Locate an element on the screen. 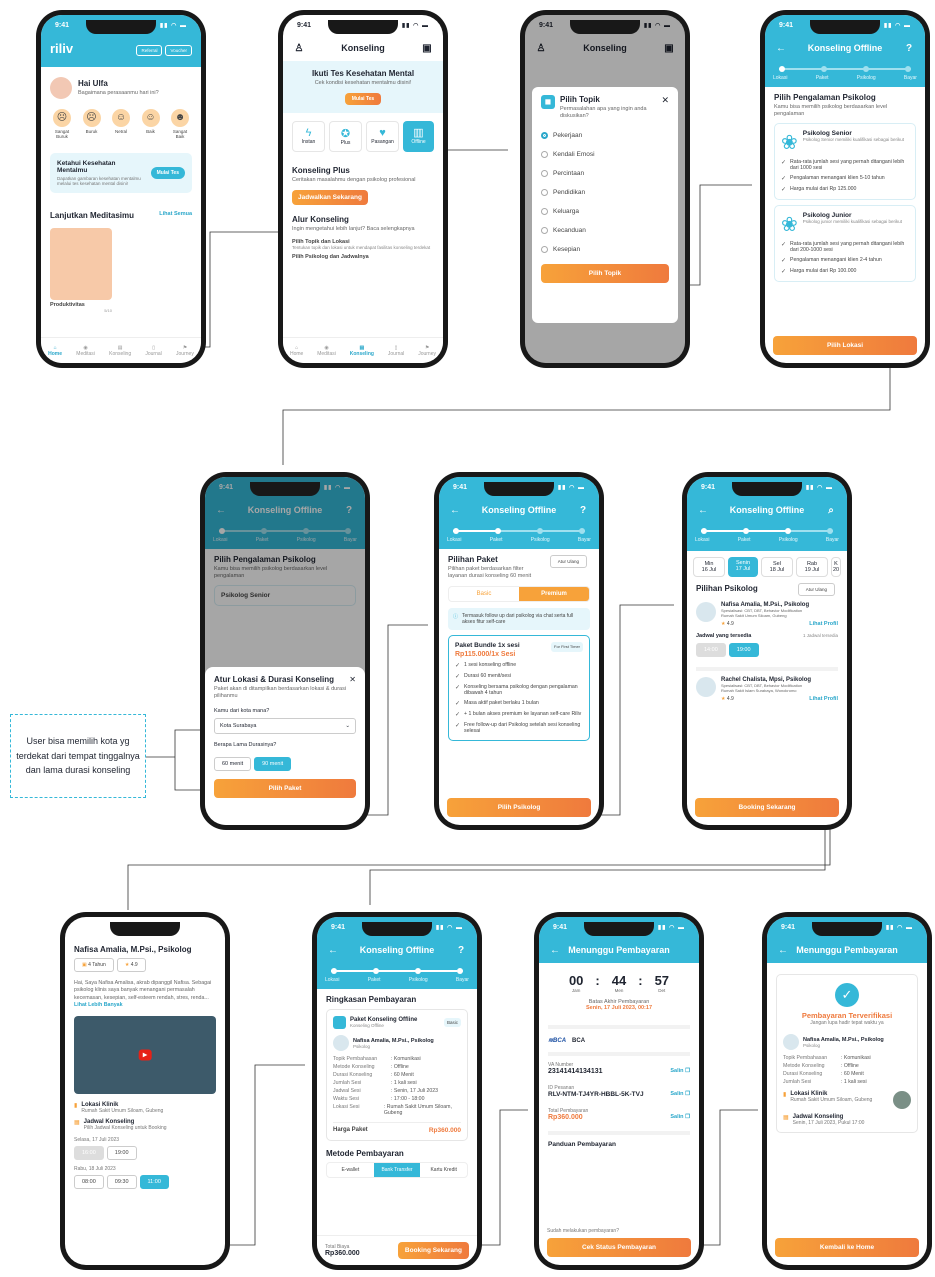  date-item: Min 16 Jul is located at coordinates (709, 567).